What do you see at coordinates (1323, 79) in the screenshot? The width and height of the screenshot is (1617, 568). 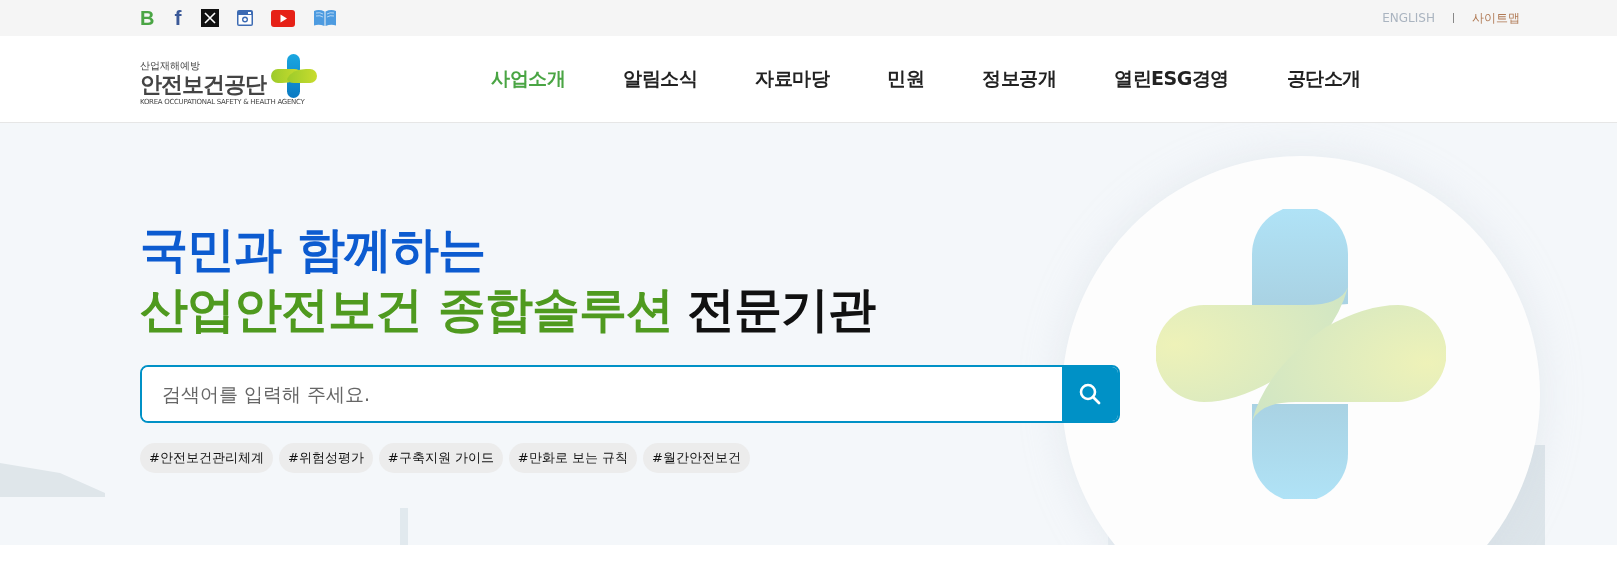 I see `nav-menu-item: 공단소개` at bounding box center [1323, 79].